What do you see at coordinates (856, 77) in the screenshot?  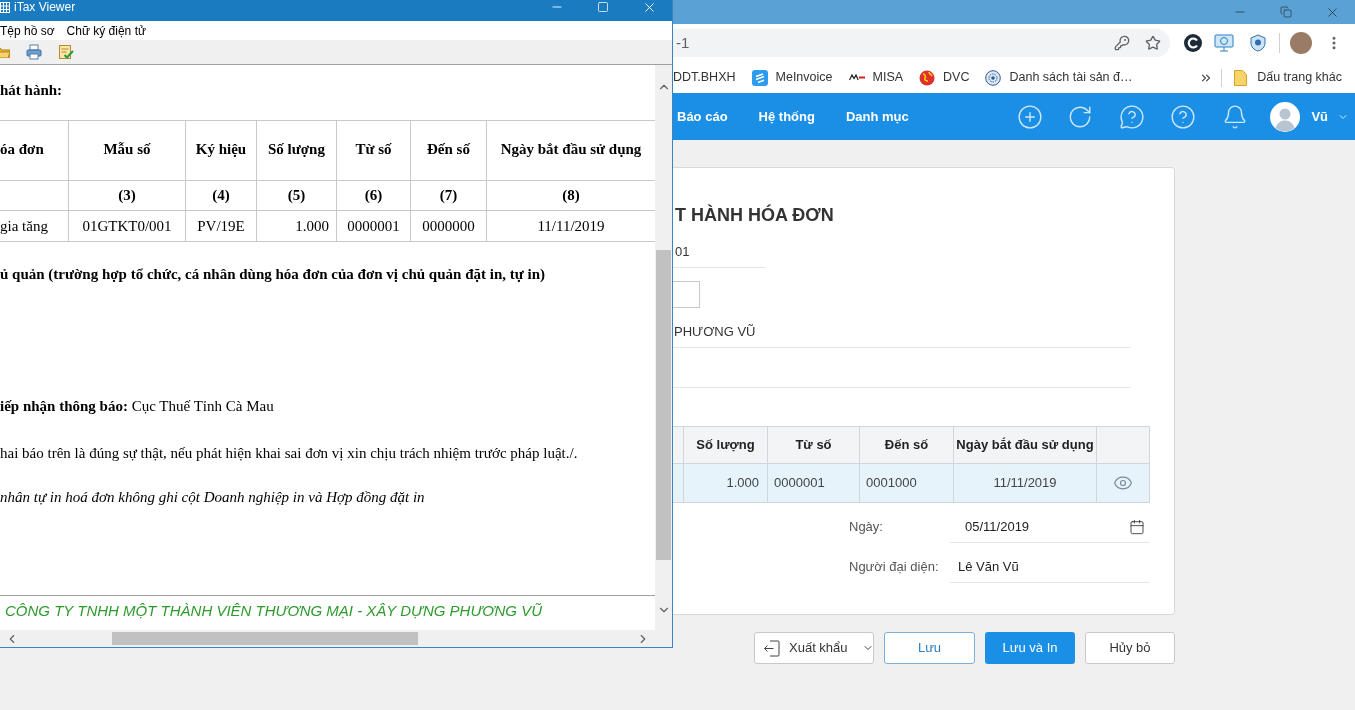 I see `small-logo-icon` at bounding box center [856, 77].